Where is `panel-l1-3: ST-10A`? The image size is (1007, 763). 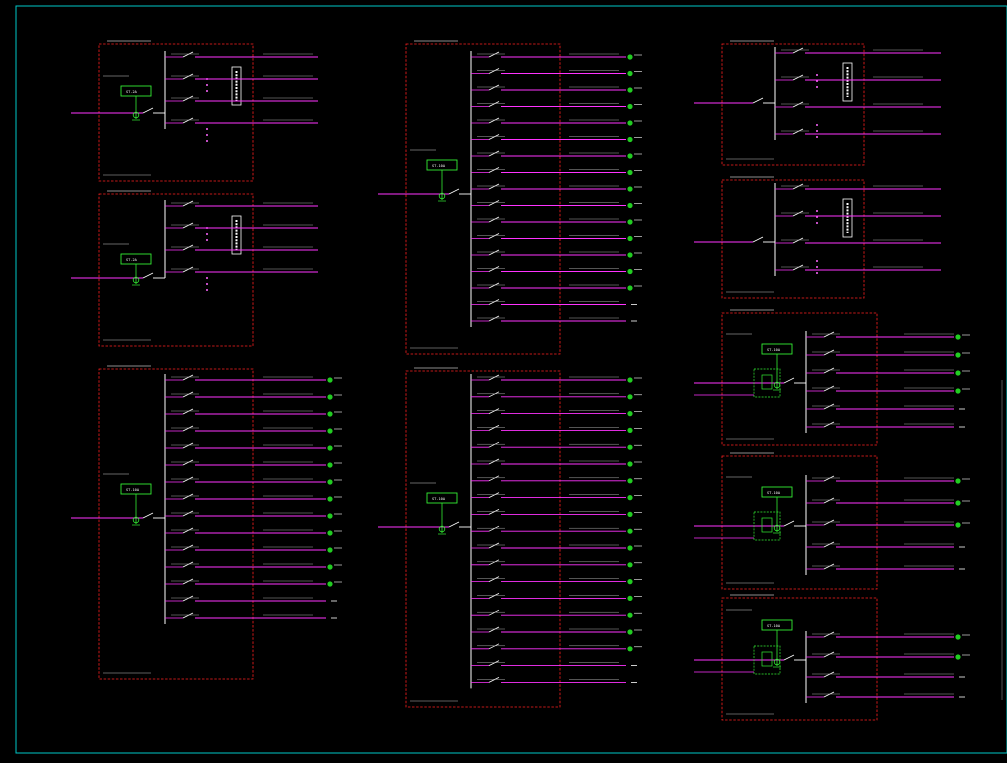
panel-l1-3: ST-10A is located at coordinates (206, 522).